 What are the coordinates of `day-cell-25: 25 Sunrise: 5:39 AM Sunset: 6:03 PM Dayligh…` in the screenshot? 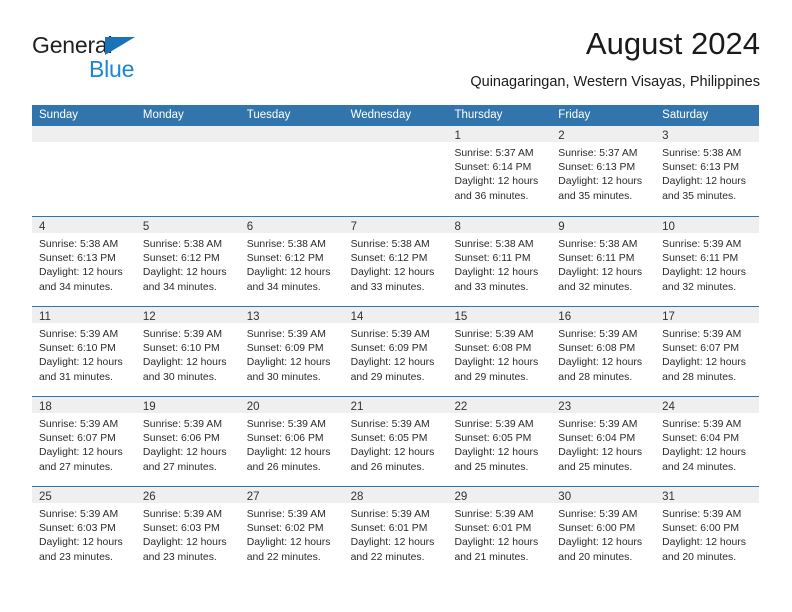 It's located at (84, 531).